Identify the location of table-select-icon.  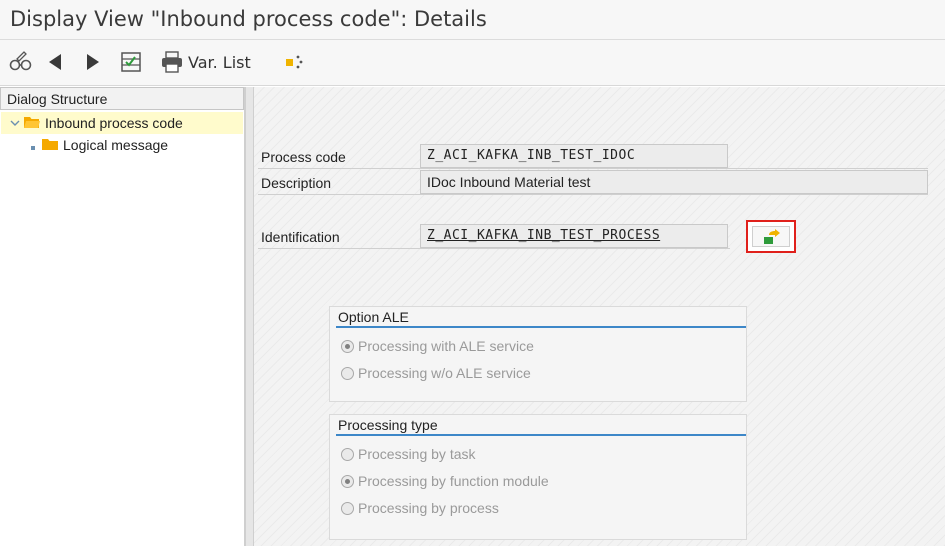
(131, 62).